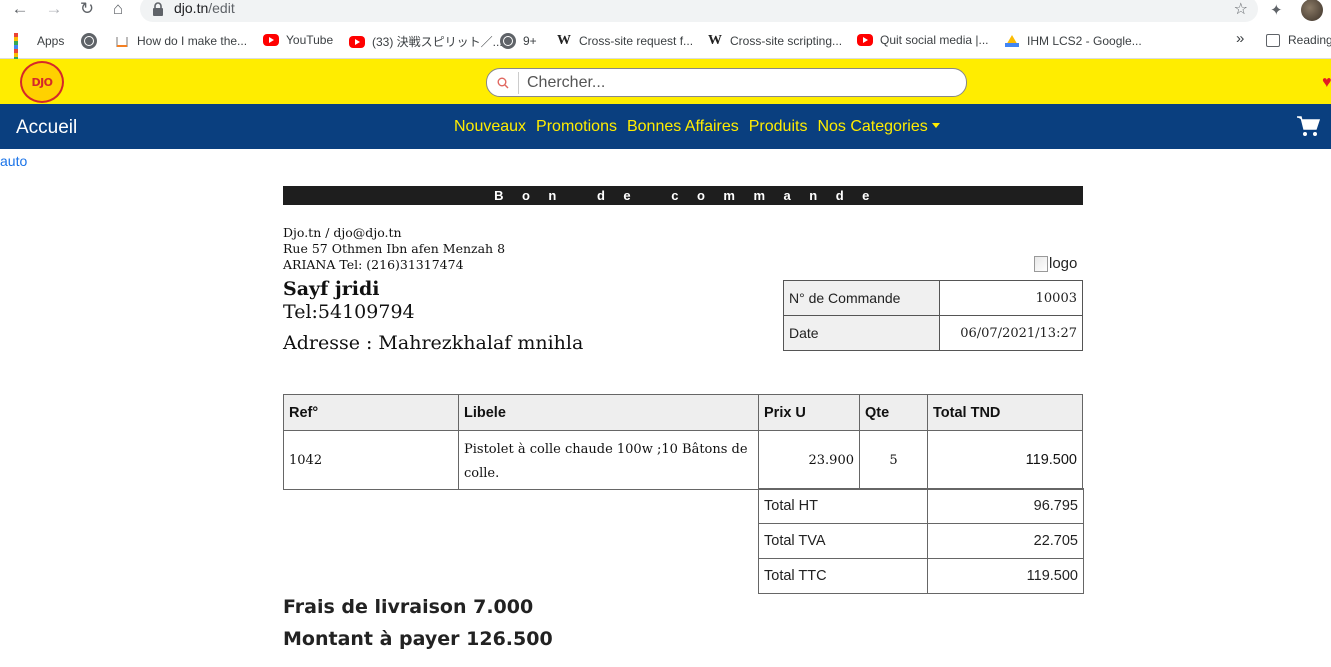  What do you see at coordinates (418, 639) in the screenshot?
I see `amount-to-pay: Montant à payer 126.500` at bounding box center [418, 639].